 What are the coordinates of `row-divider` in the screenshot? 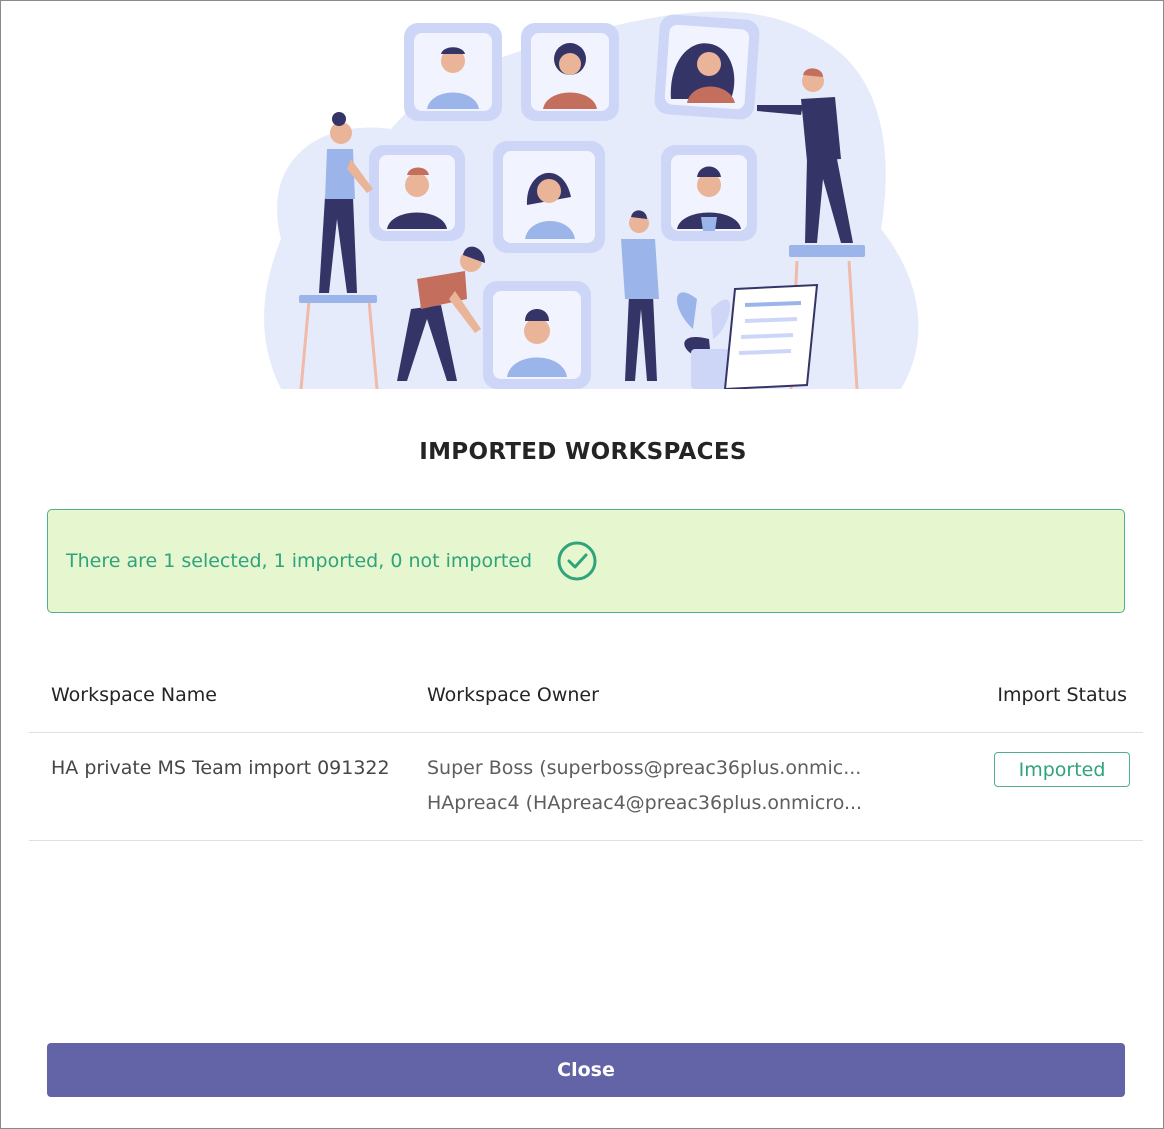 It's located at (586, 840).